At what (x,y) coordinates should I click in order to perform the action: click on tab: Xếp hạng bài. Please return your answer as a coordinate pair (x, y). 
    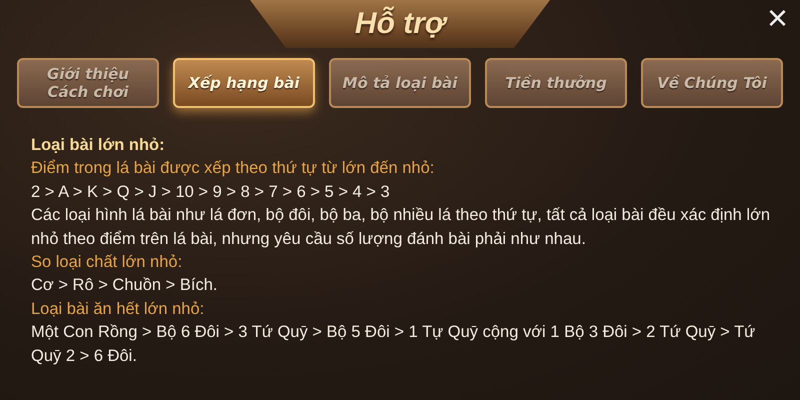
    Looking at the image, I should click on (244, 83).